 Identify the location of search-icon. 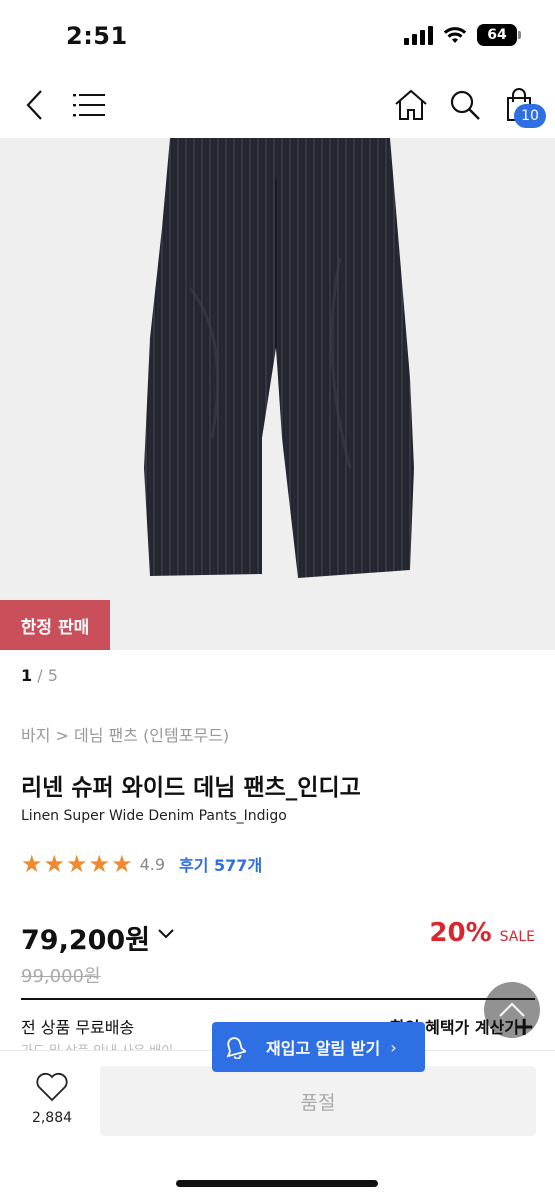
(465, 105).